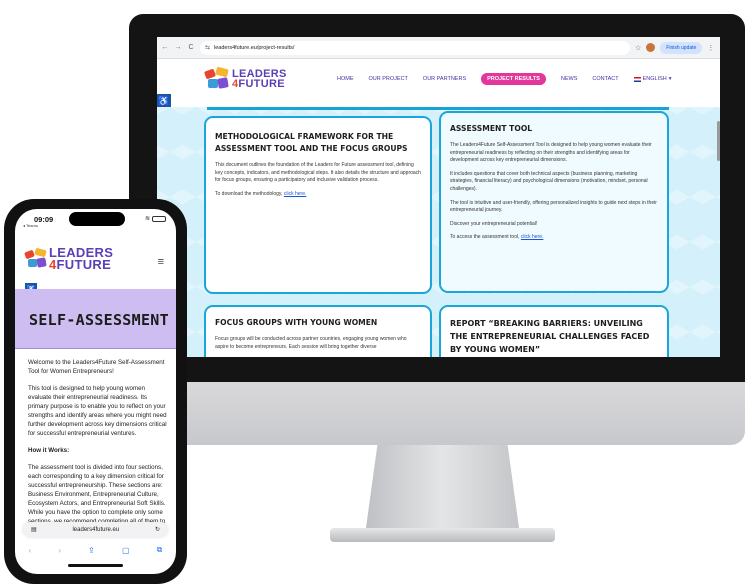 This screenshot has height=585, width=756. What do you see at coordinates (442, 535) in the screenshot?
I see `imac-stand-base` at bounding box center [442, 535].